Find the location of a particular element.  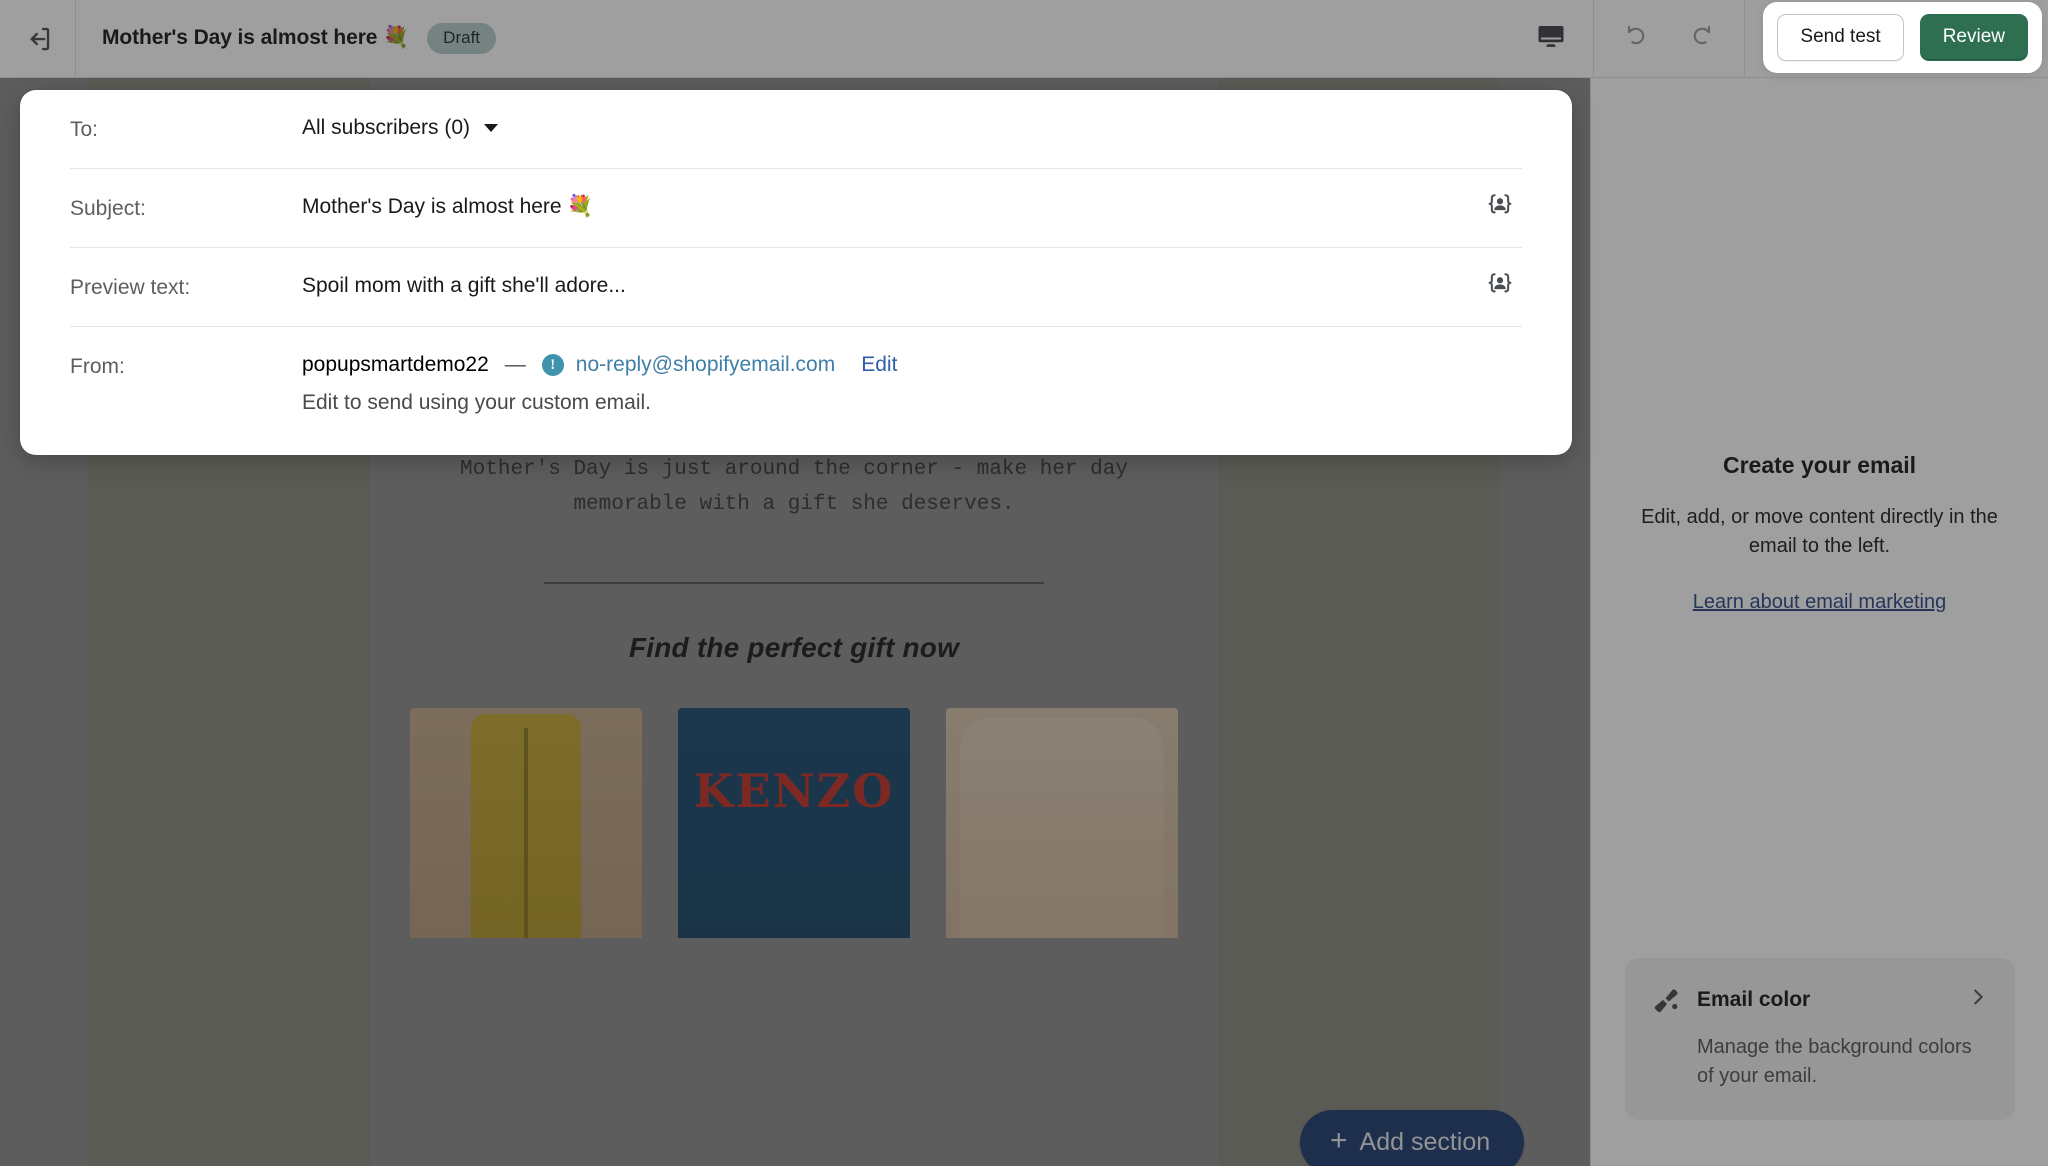

field-row-to: To: All subscribers (0) is located at coordinates (796, 129).